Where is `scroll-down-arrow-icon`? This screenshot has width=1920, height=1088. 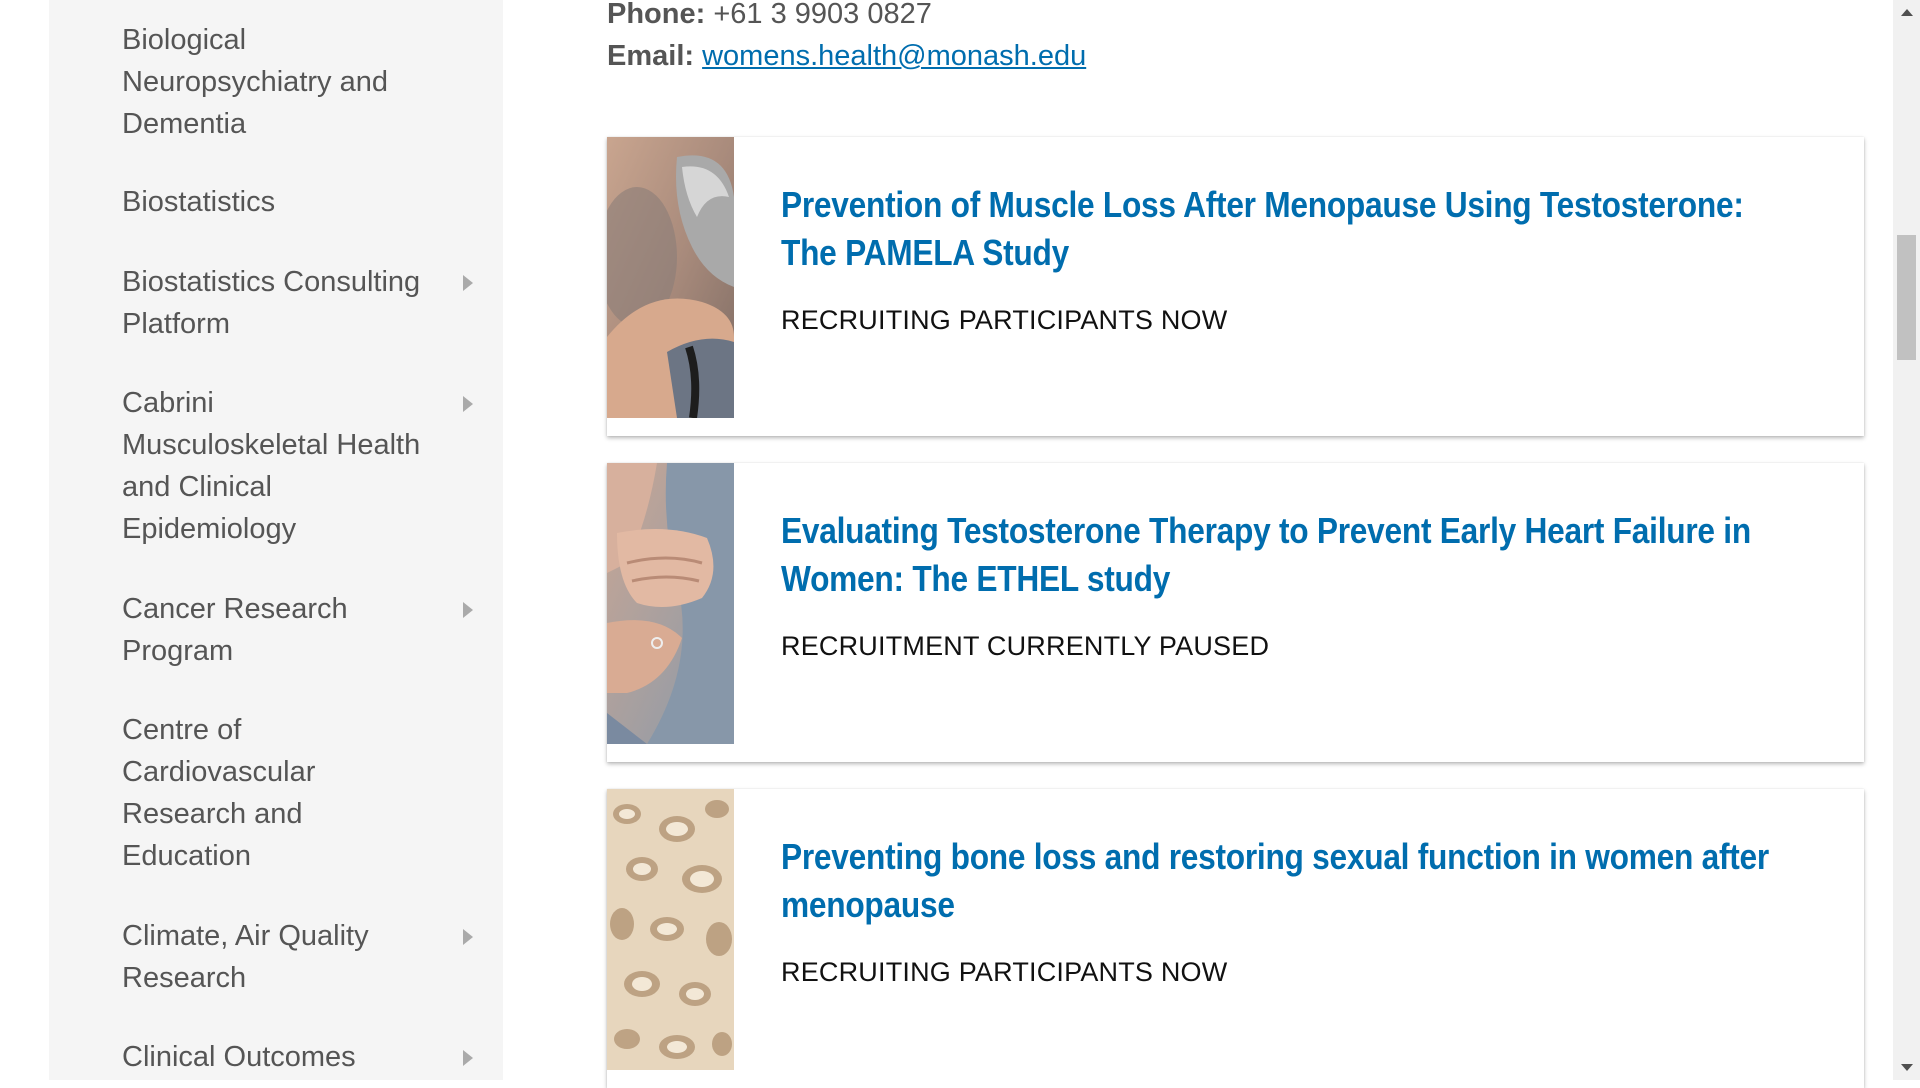
scroll-down-arrow-icon is located at coordinates (1907, 1067).